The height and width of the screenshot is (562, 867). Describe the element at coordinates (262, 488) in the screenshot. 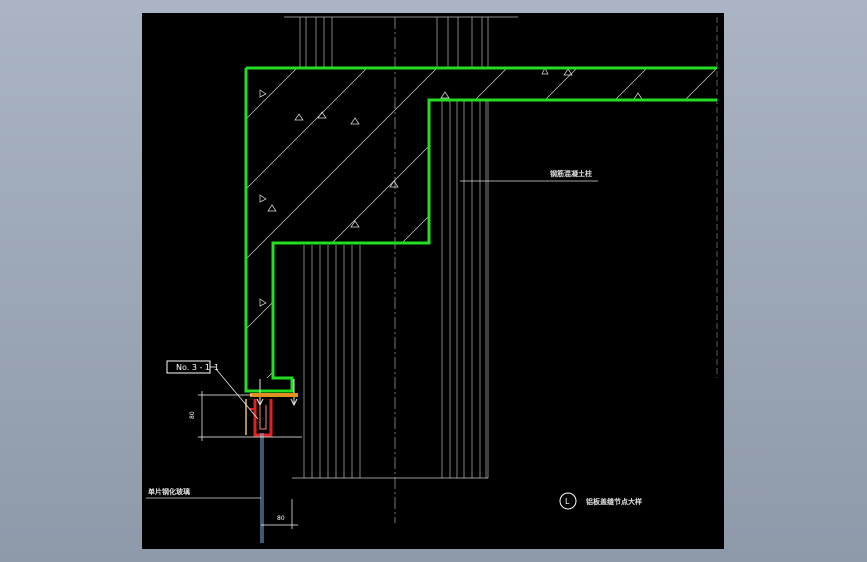

I see `glass-pane` at that location.